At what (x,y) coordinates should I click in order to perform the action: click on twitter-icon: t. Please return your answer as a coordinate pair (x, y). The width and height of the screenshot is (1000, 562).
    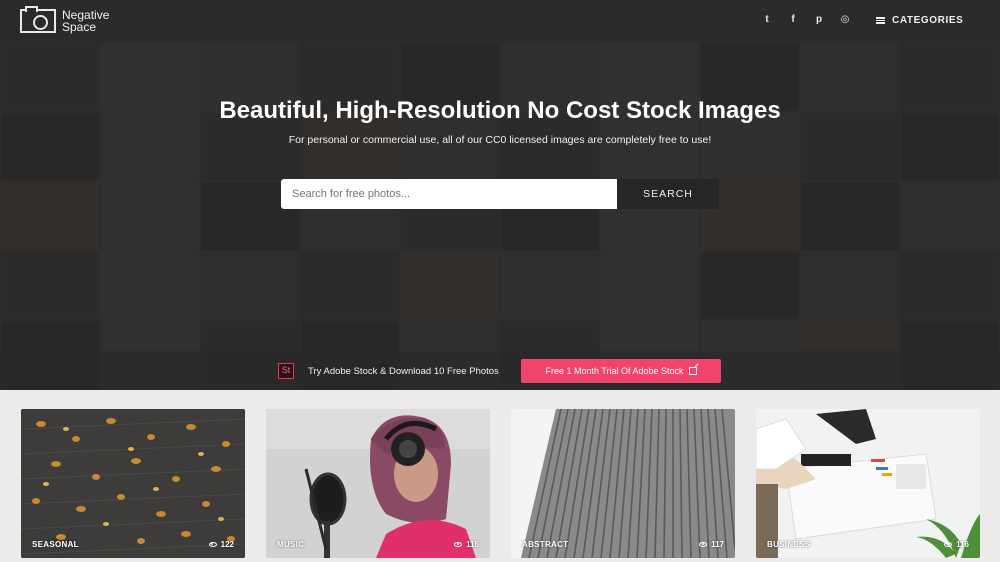
    Looking at the image, I should click on (767, 19).